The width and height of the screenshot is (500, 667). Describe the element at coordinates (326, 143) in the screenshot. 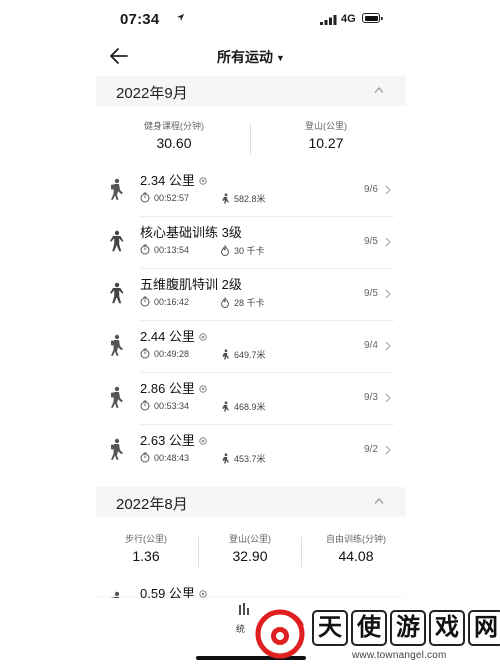

I see `stat-value: 10.27` at that location.